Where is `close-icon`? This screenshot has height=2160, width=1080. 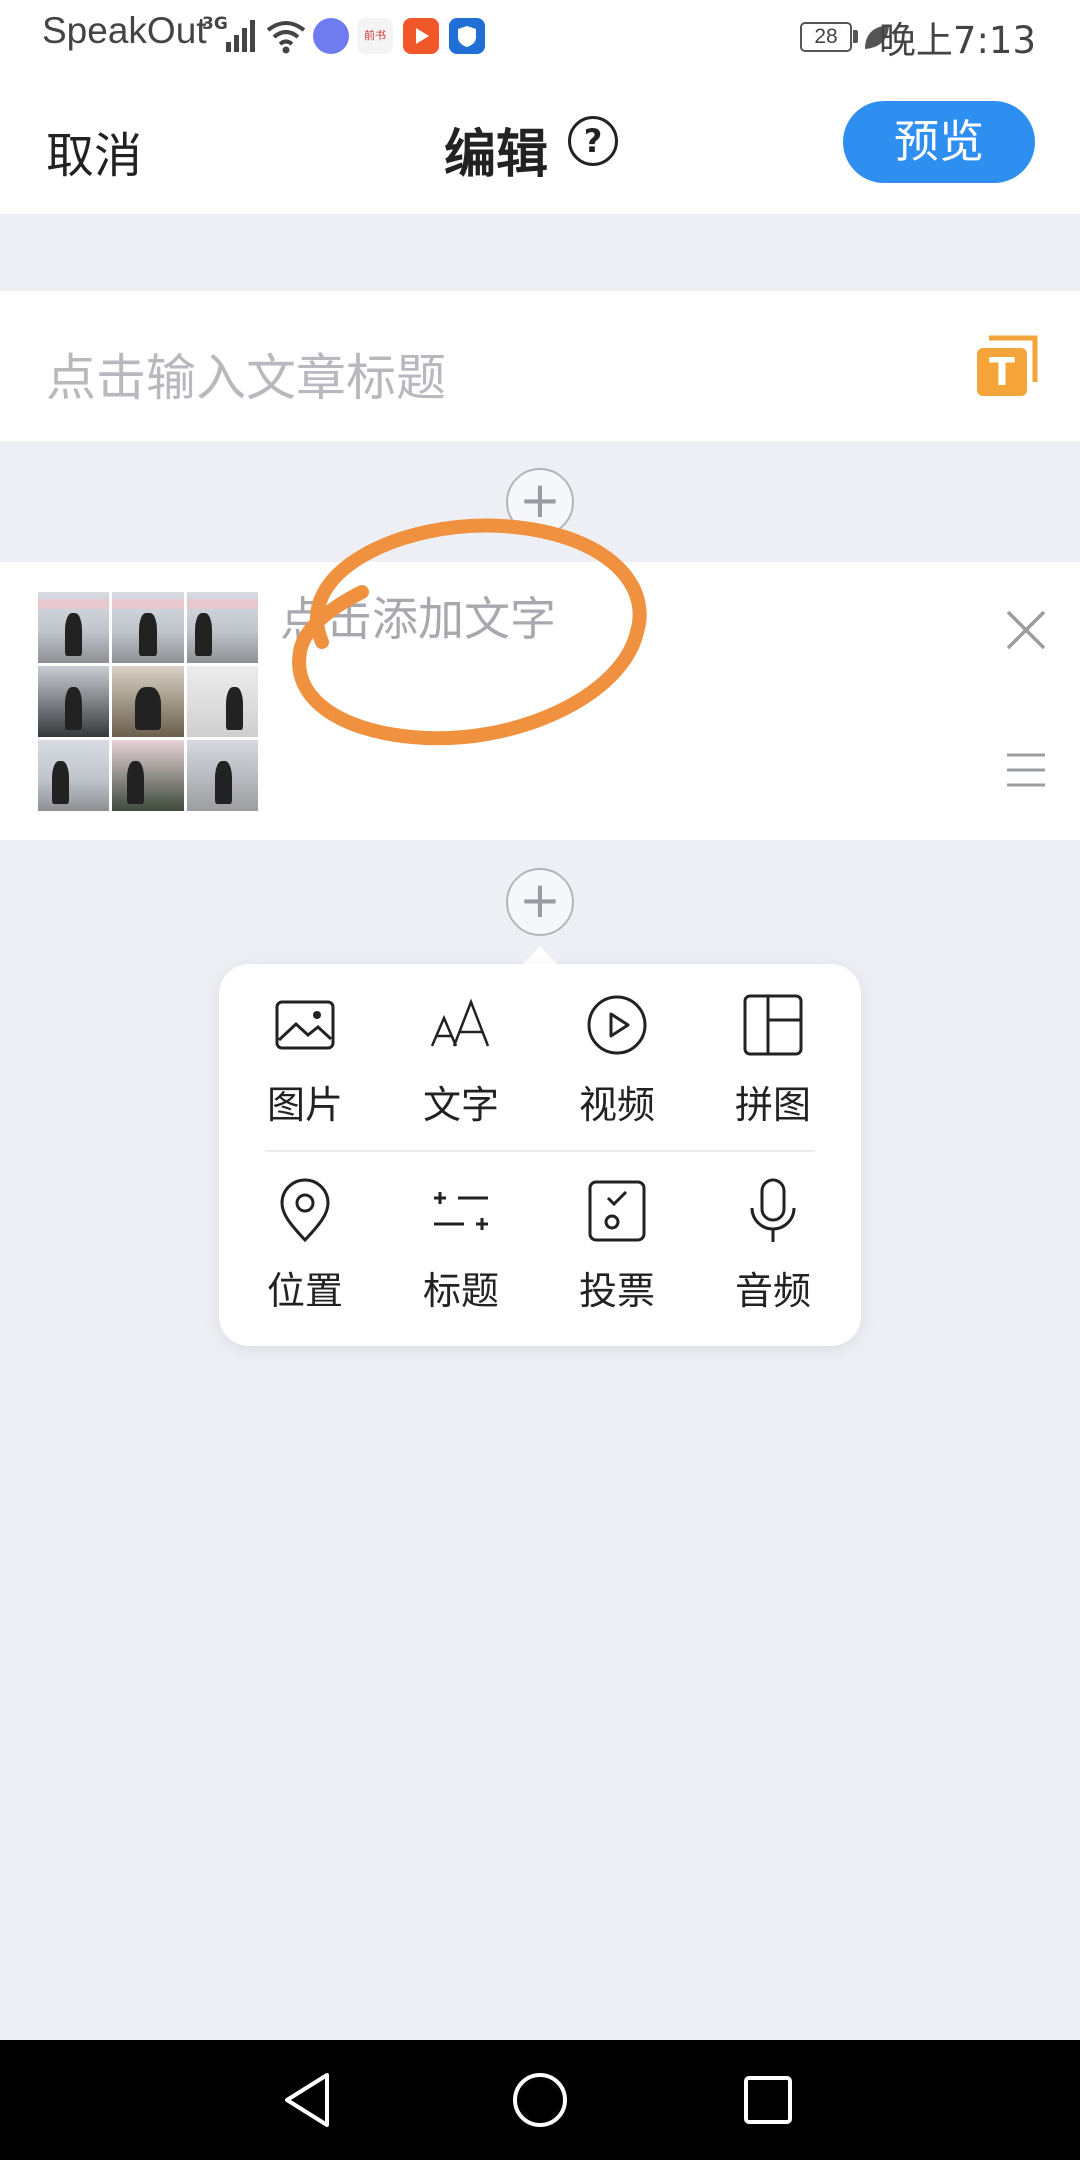 close-icon is located at coordinates (1026, 630).